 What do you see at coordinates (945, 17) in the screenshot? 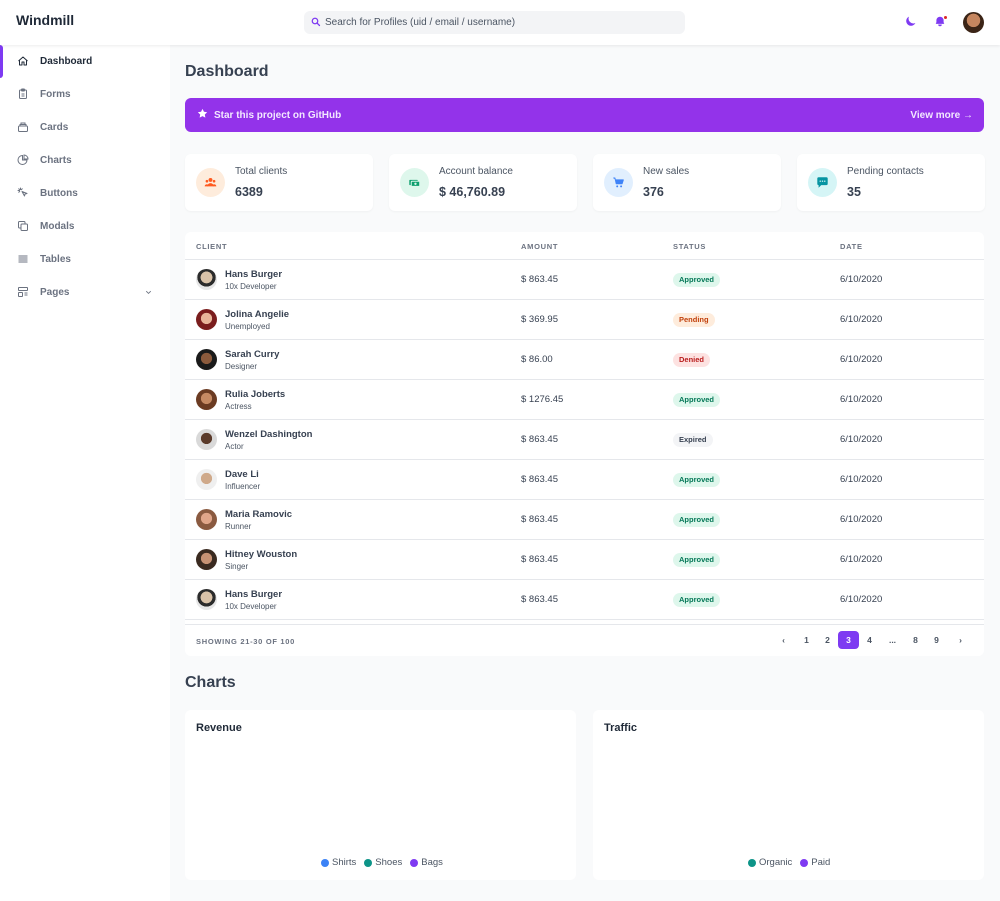
I see `notification-dot` at bounding box center [945, 17].